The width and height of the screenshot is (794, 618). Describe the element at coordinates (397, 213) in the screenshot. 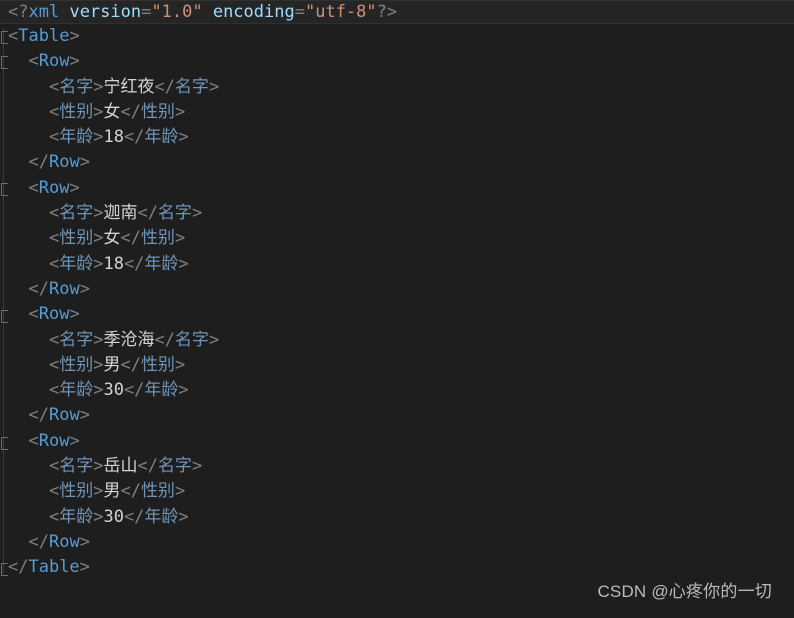

I see `code-line-name: <名字>迦南</名字>` at that location.